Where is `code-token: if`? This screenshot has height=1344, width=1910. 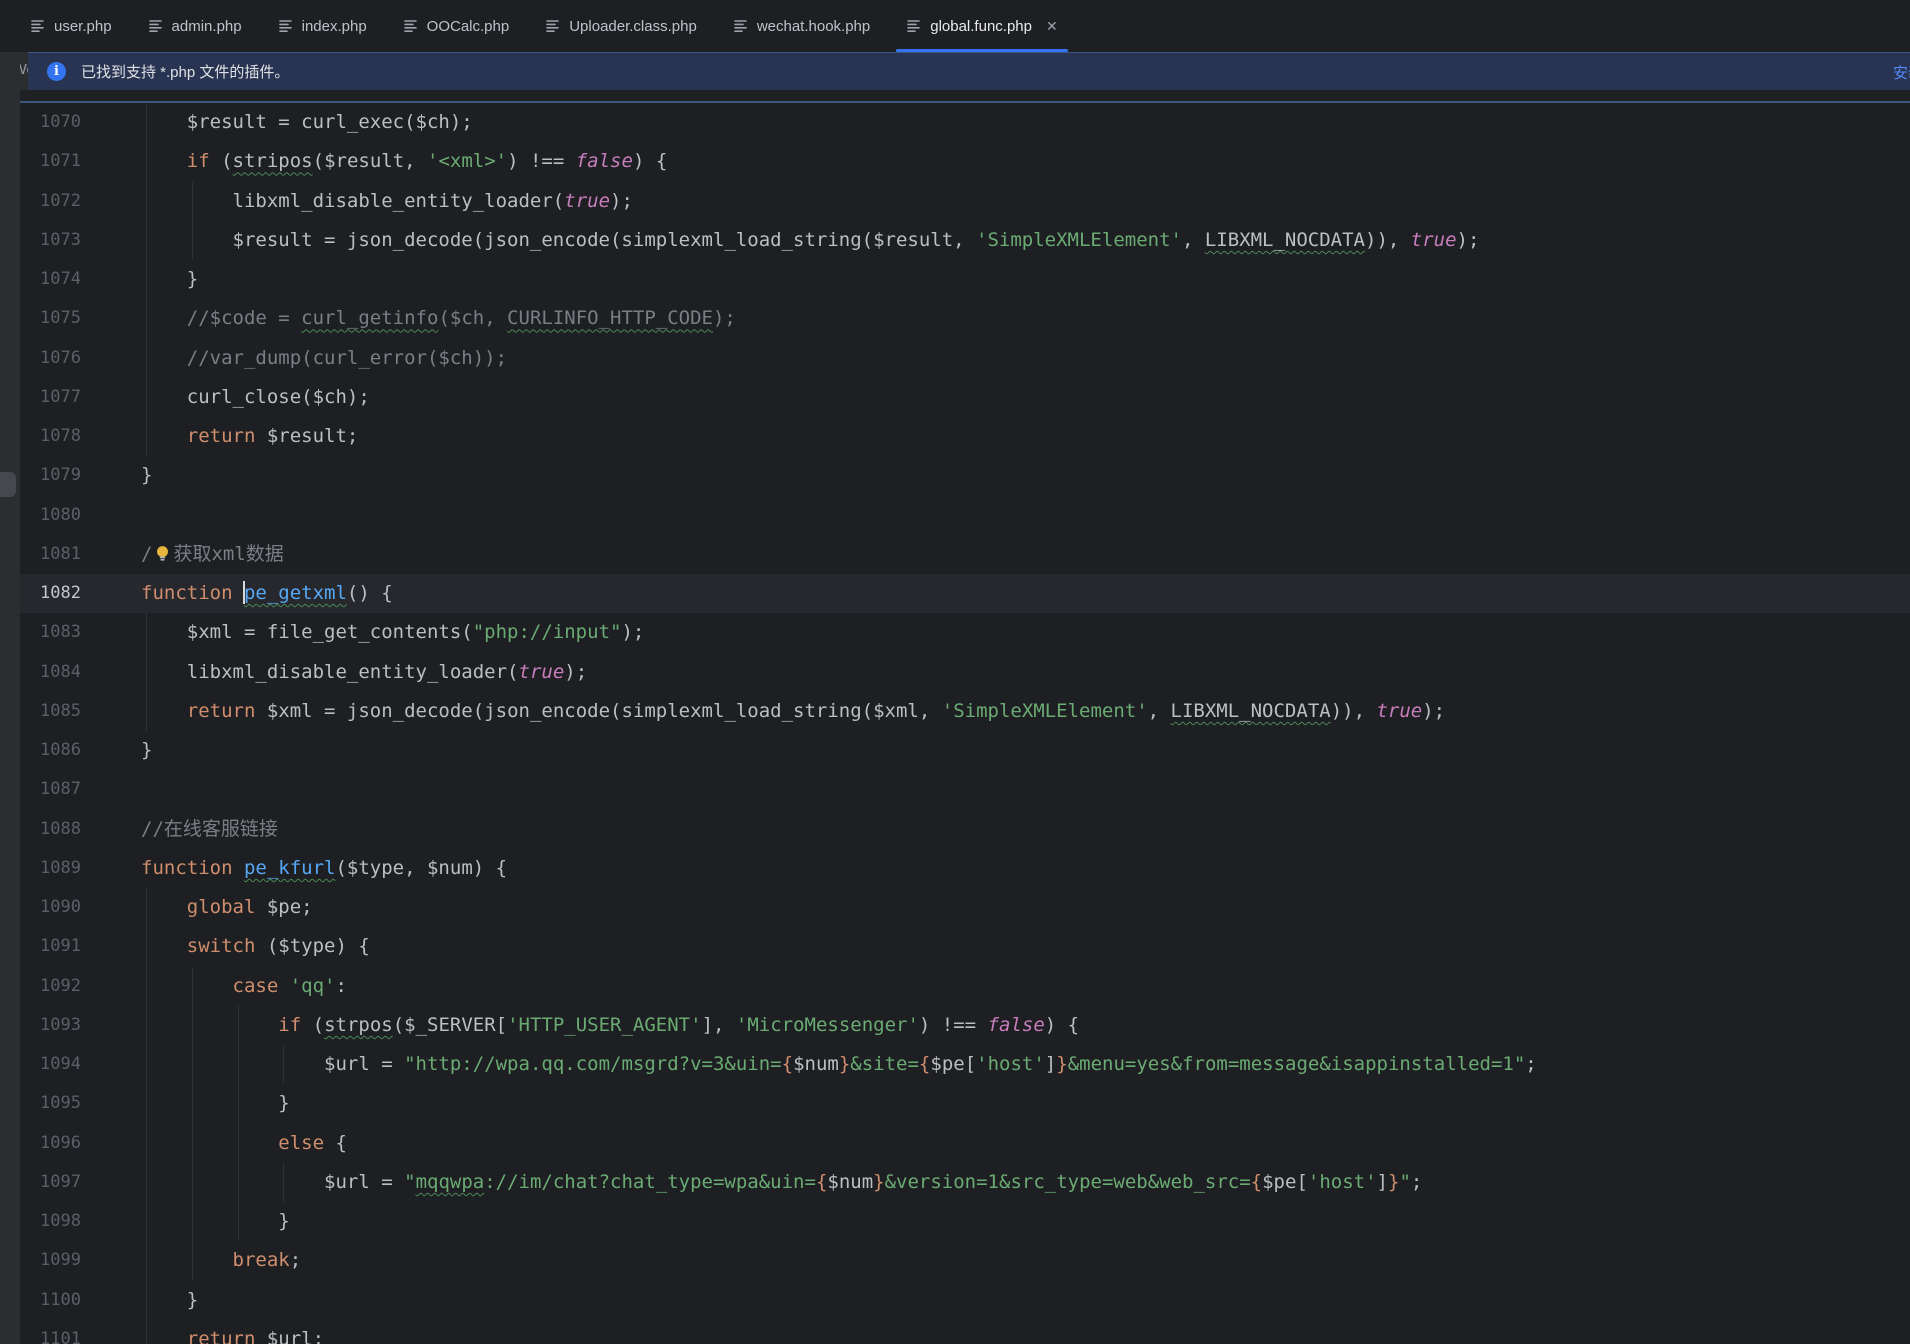
code-token: if is located at coordinates (290, 1024).